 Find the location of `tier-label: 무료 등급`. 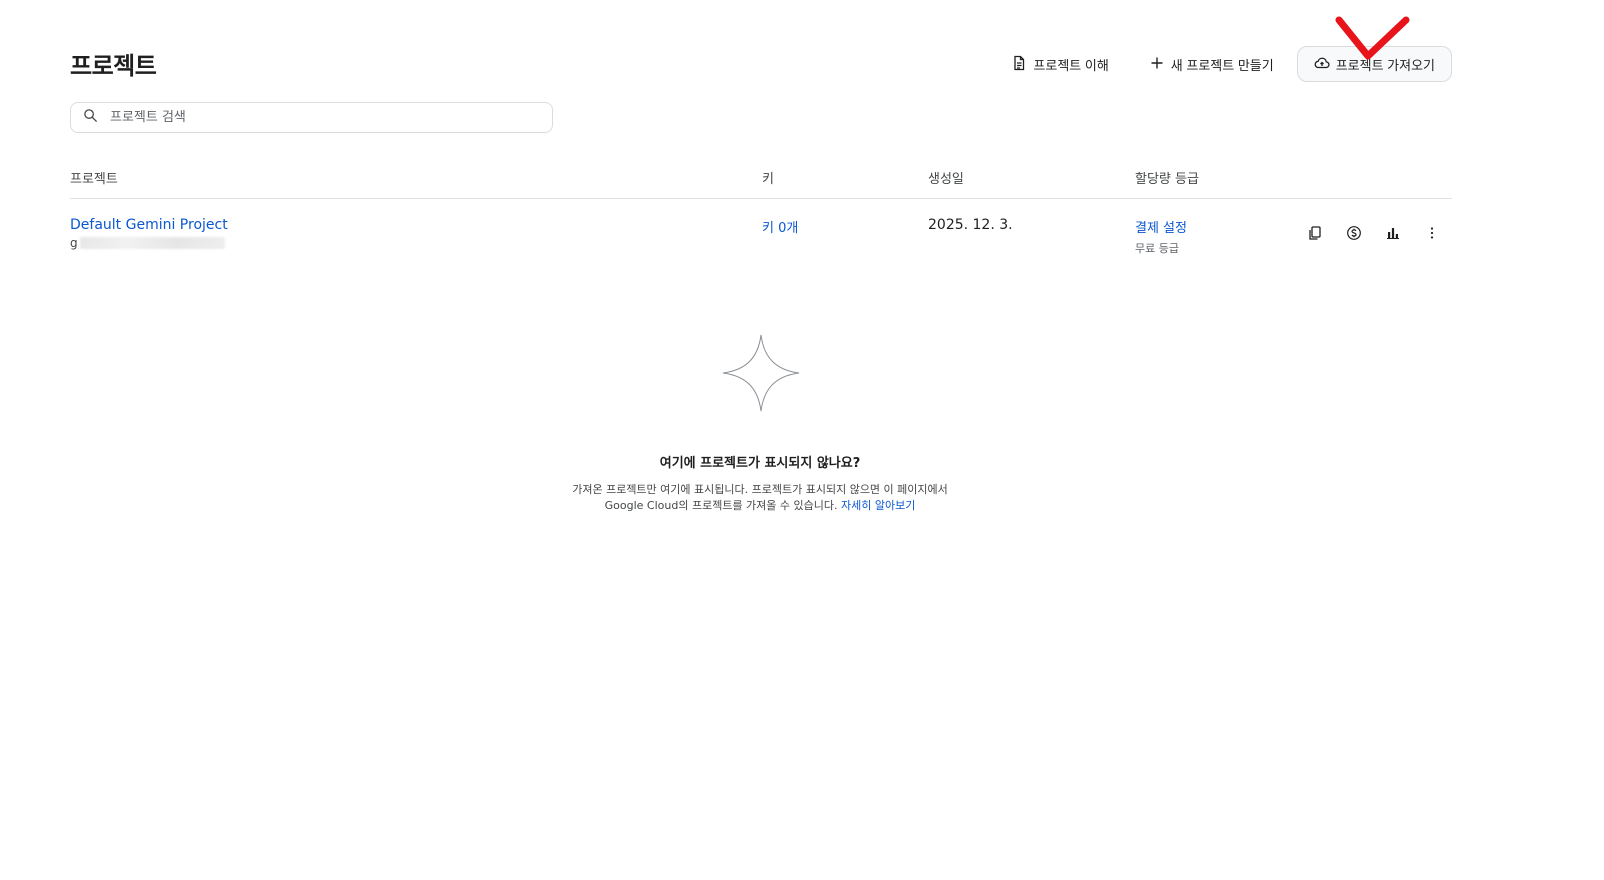

tier-label: 무료 등급 is located at coordinates (1157, 248).